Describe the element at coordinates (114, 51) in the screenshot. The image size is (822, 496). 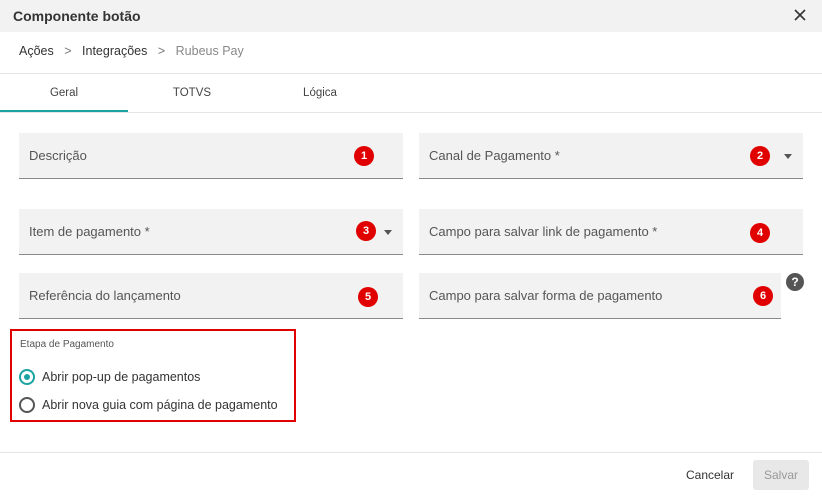
I see `breadcrumb-item-integracoes: Integrações` at that location.